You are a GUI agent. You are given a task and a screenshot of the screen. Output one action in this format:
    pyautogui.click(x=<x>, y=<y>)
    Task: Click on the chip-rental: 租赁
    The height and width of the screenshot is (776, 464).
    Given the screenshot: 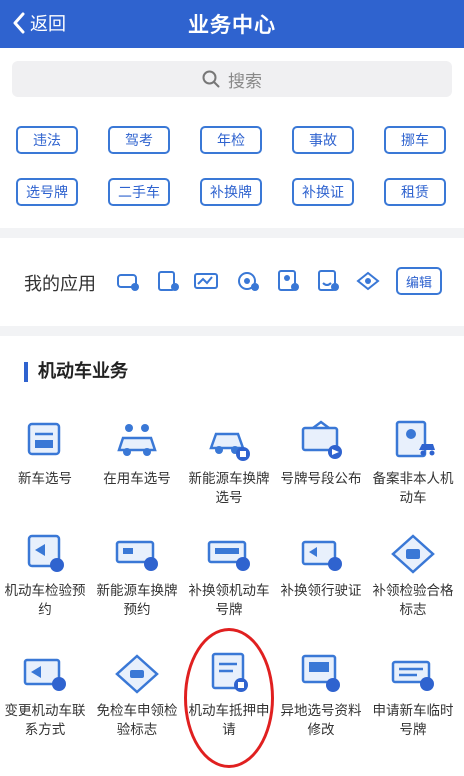 What is the action you would take?
    pyautogui.click(x=415, y=192)
    